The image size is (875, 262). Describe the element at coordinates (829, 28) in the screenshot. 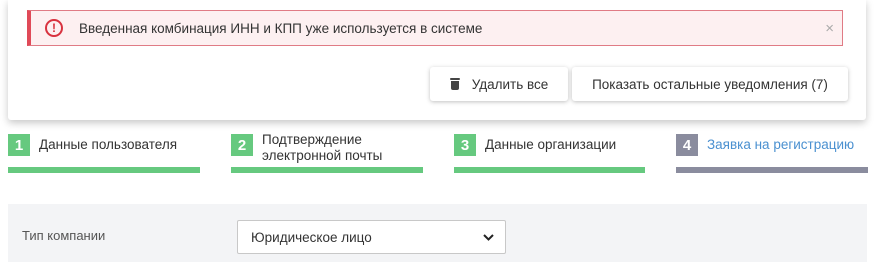

I see `close-icon: ×` at that location.